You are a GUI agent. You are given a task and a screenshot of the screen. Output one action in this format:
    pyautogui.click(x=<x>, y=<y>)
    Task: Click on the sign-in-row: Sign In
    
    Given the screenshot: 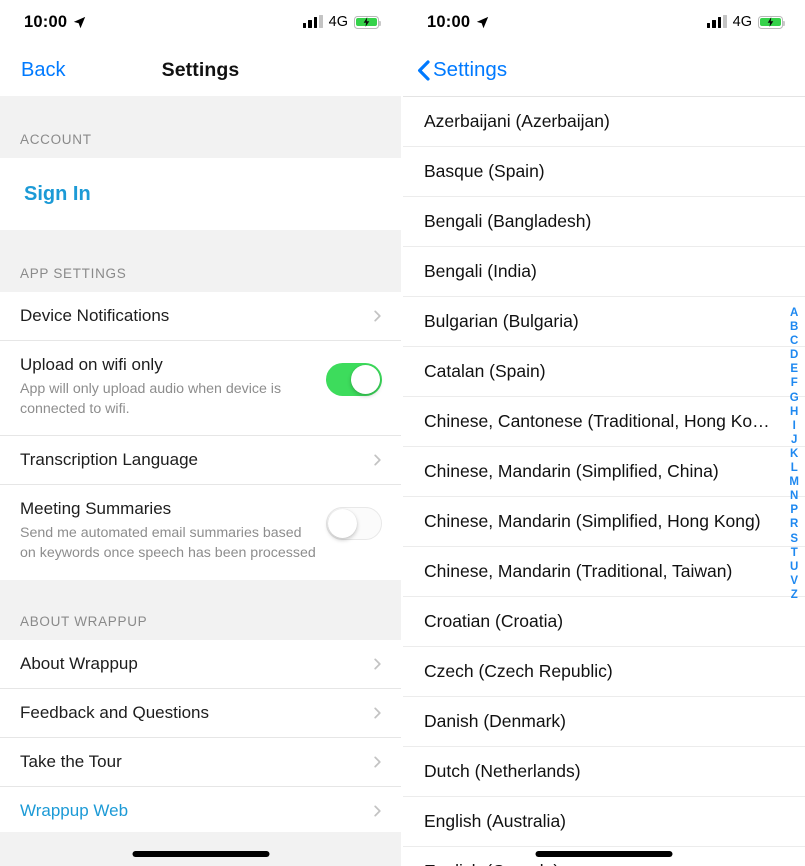 What is the action you would take?
    pyautogui.click(x=200, y=194)
    